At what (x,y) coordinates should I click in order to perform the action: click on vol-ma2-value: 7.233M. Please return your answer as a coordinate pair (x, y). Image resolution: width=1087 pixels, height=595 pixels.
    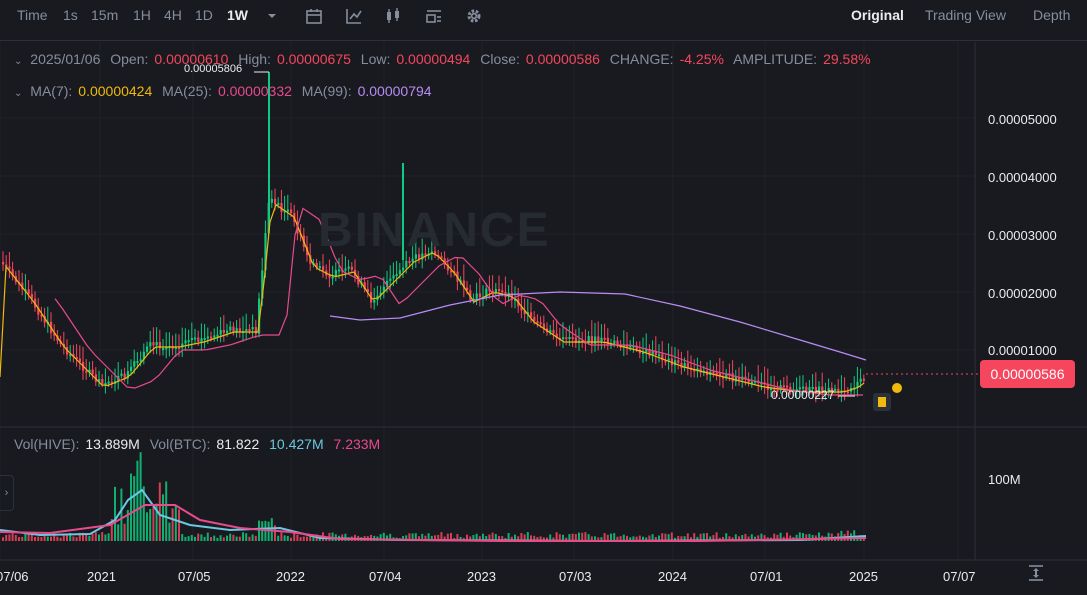
    Looking at the image, I should click on (357, 444).